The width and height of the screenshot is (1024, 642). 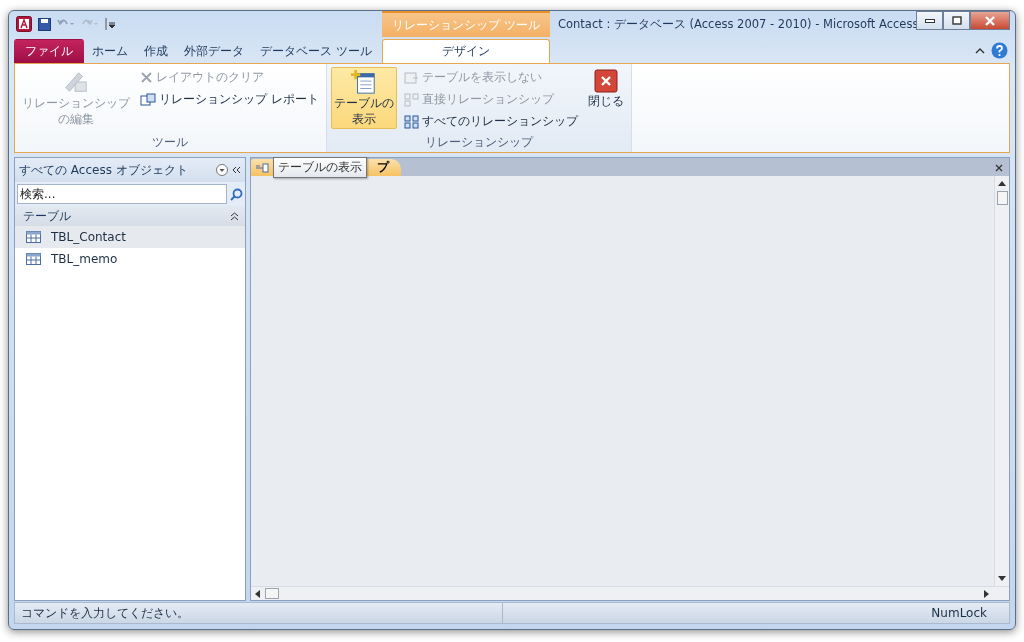 What do you see at coordinates (316, 51) in the screenshot?
I see `ribbon-tab: データベース ツール` at bounding box center [316, 51].